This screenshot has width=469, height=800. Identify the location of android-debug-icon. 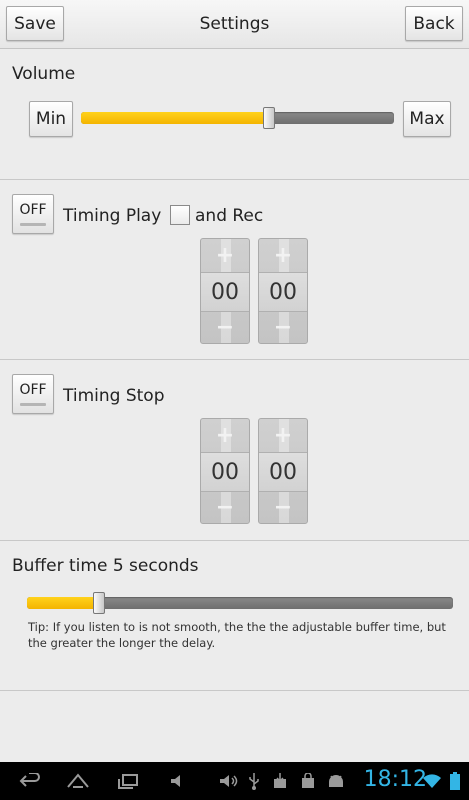
(336, 781).